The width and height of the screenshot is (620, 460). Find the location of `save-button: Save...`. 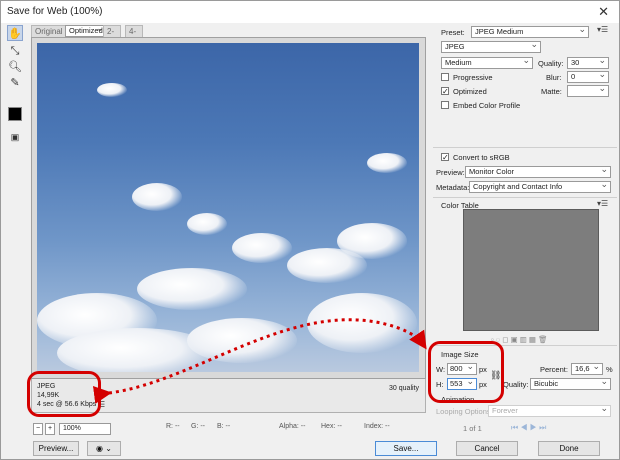

save-button: Save... is located at coordinates (406, 448).